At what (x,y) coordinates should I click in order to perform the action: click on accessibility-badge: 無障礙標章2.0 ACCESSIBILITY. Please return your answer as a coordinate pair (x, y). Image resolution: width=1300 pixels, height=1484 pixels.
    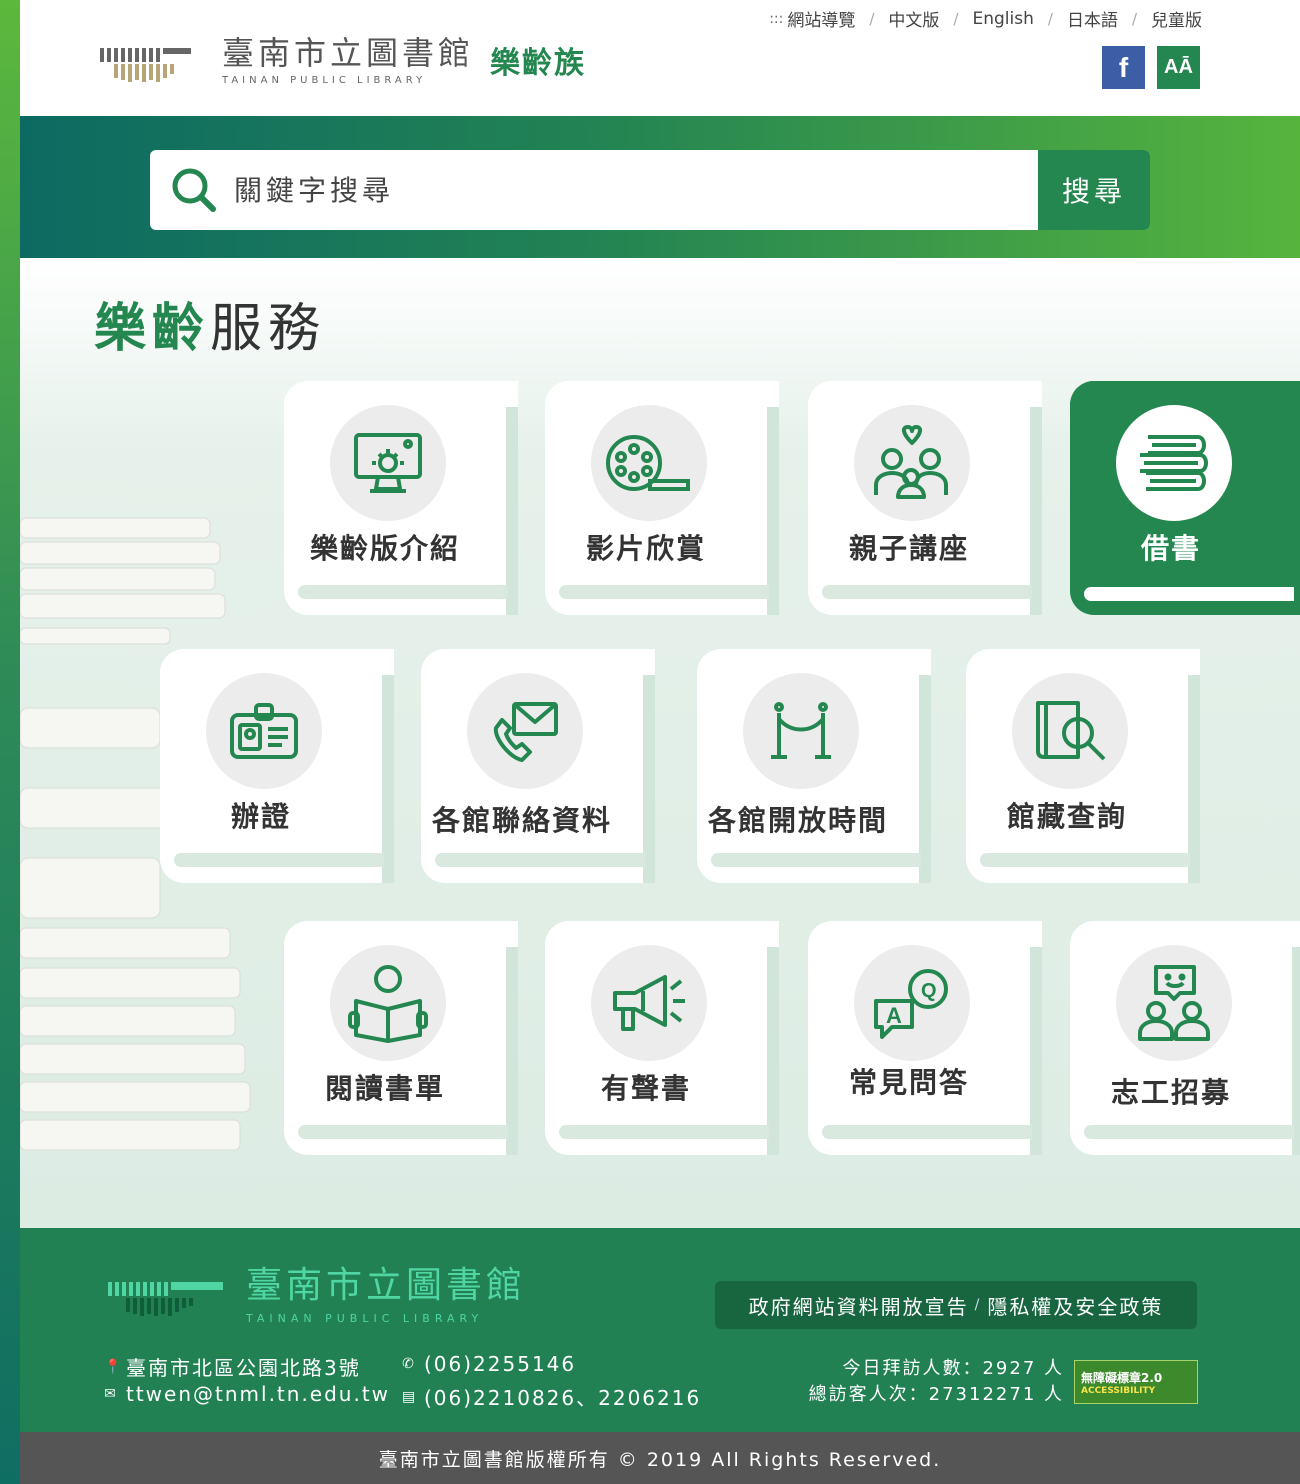
    Looking at the image, I should click on (1136, 1382).